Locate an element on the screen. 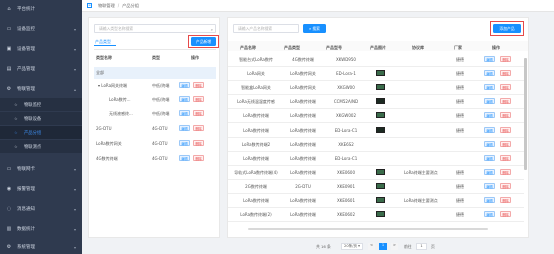 This screenshot has height=254, width=554. prev-page-button: < is located at coordinates (371, 246).